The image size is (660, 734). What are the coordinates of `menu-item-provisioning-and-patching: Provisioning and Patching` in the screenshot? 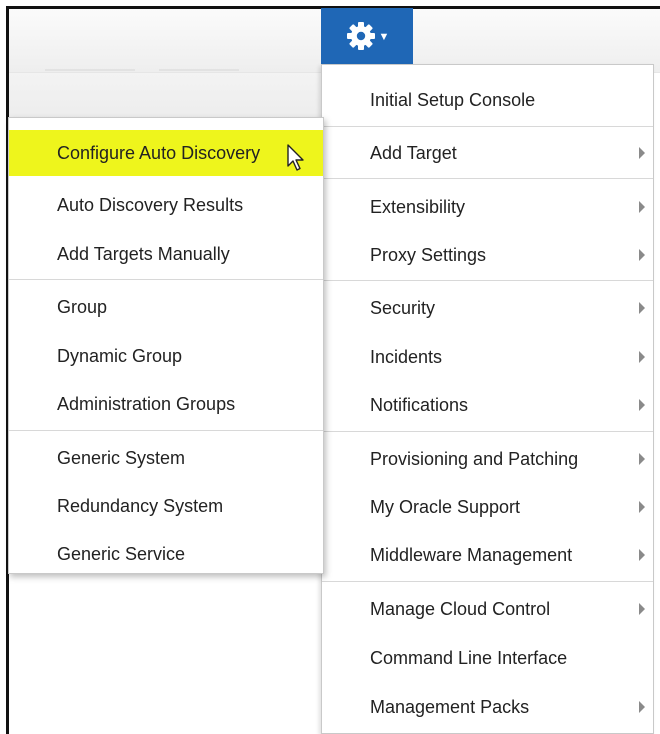 It's located at (487, 459).